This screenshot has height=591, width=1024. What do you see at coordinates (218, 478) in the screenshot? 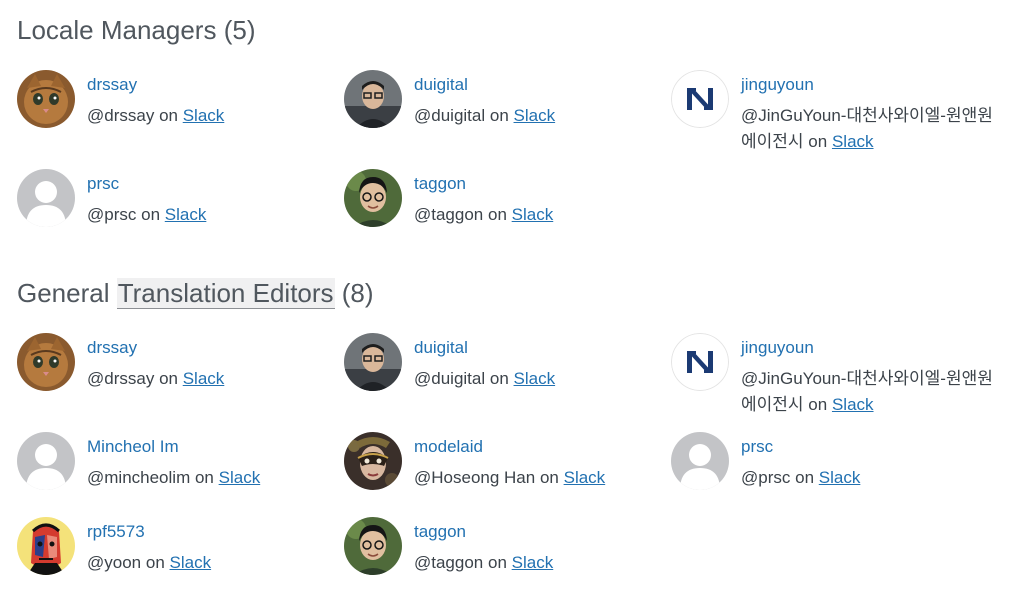
I see `slack-handle-line: @mincheolim on Slack` at bounding box center [218, 478].